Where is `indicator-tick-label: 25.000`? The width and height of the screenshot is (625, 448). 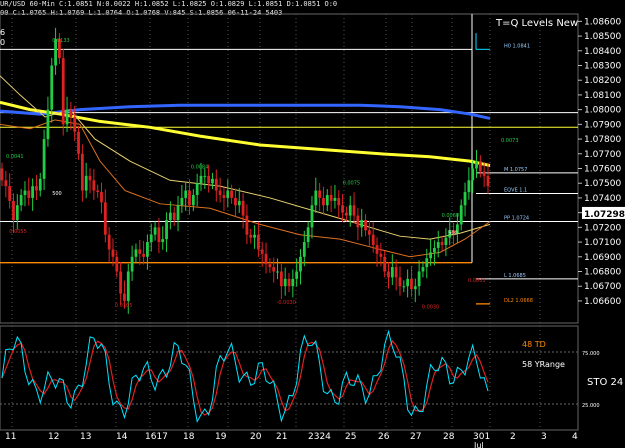 indicator-tick-label: 25.000 is located at coordinates (591, 406).